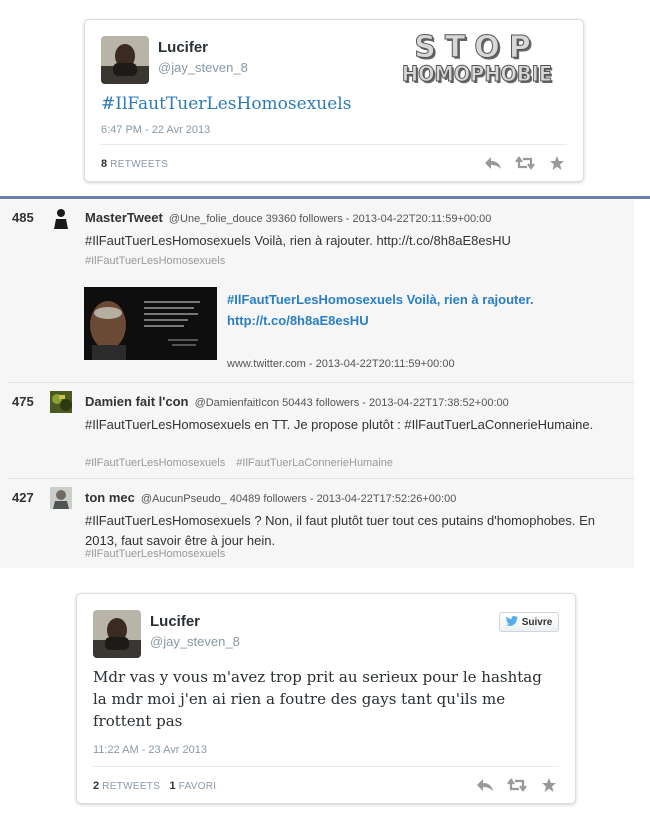 The height and width of the screenshot is (824, 650). Describe the element at coordinates (23, 217) in the screenshot. I see `rank-number: 485` at that location.